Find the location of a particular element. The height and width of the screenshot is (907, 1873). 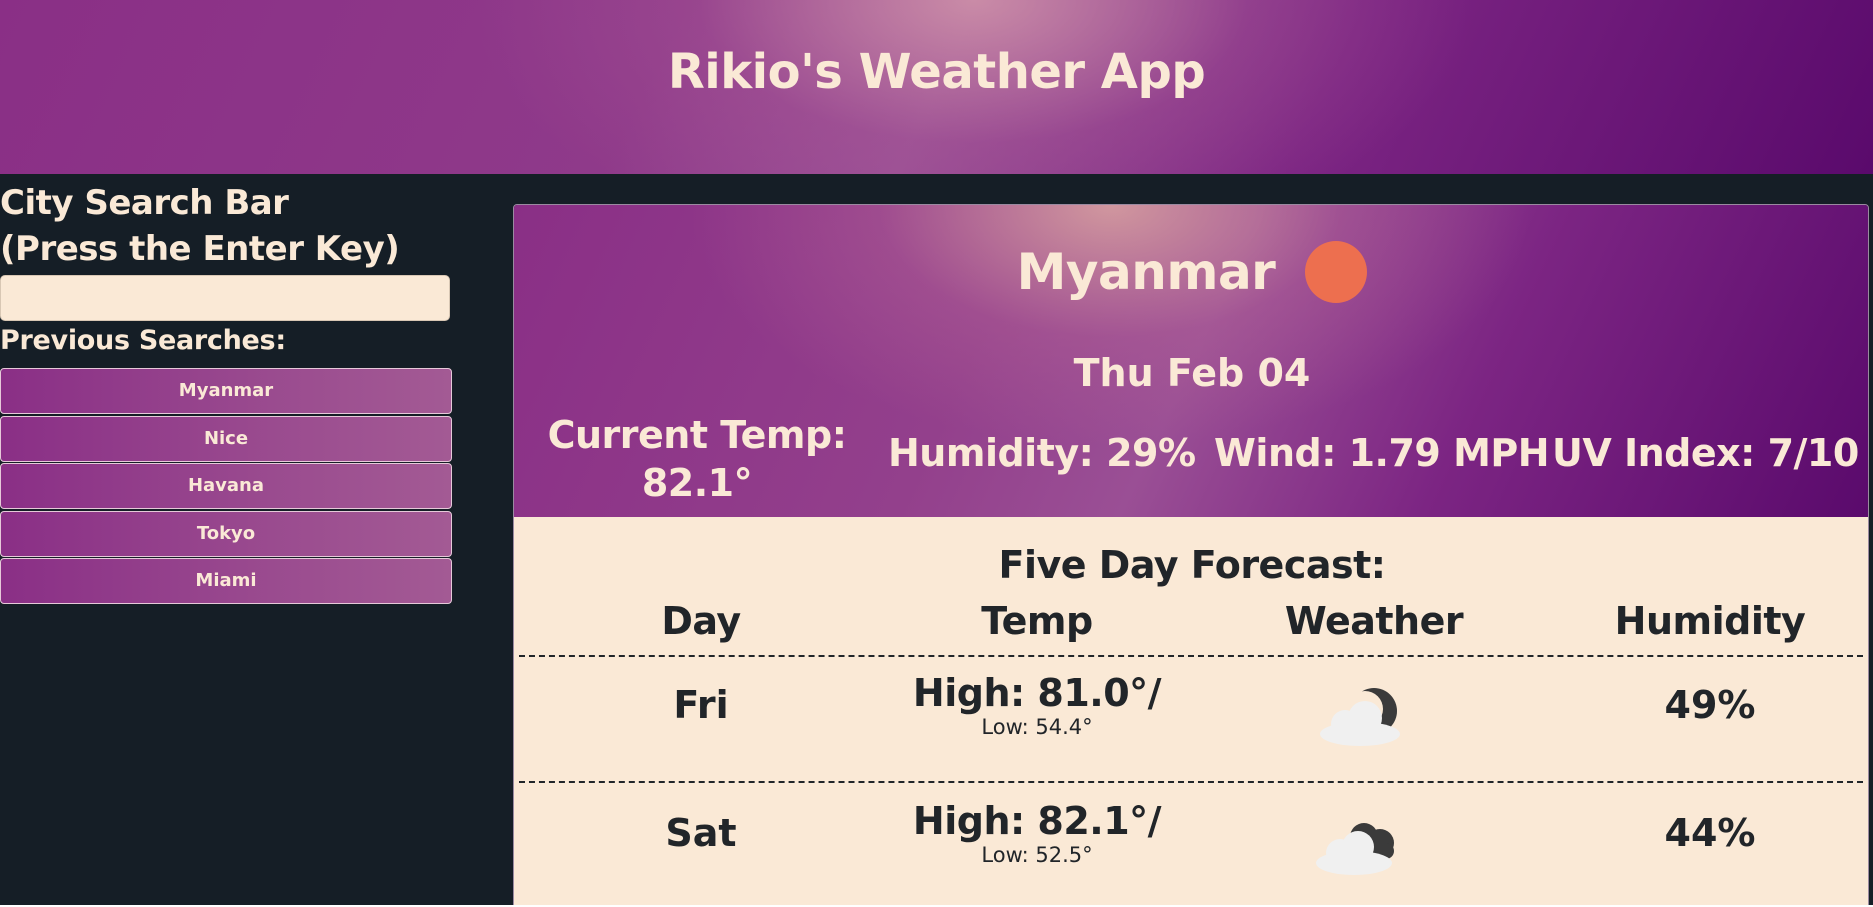

forecast-title: Five Day Forecast: is located at coordinates (1192, 565).